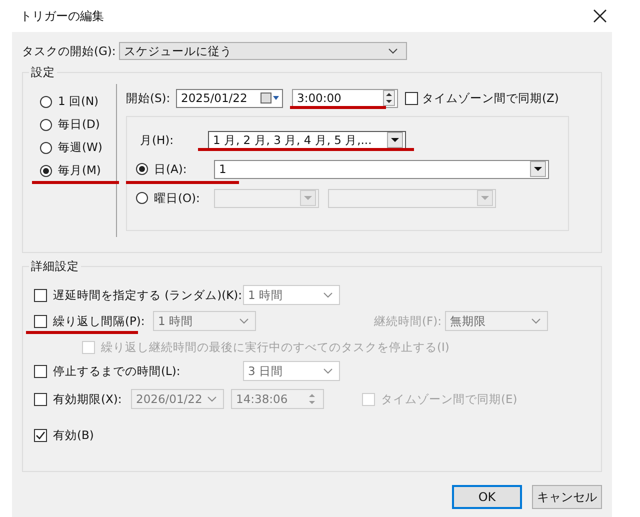 This screenshot has width=640, height=517. What do you see at coordinates (487, 497) in the screenshot?
I see `dialog-button: OK` at bounding box center [487, 497].